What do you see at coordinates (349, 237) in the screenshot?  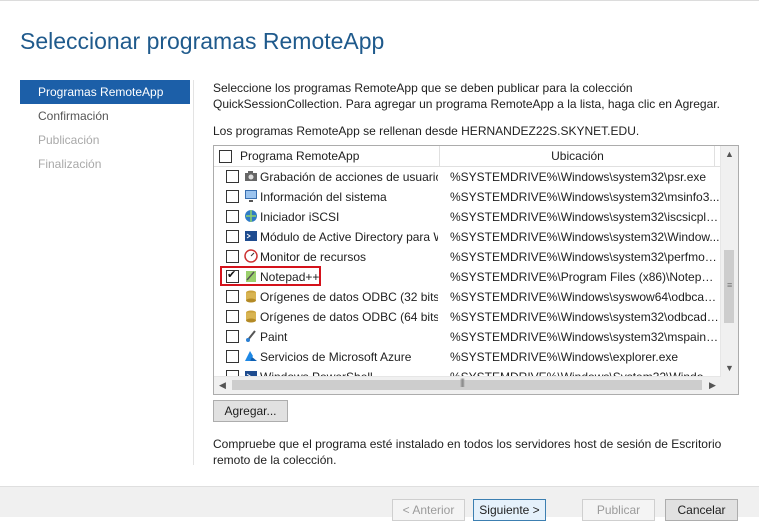 I see `program-name: Módulo de Active Directory para W` at bounding box center [349, 237].